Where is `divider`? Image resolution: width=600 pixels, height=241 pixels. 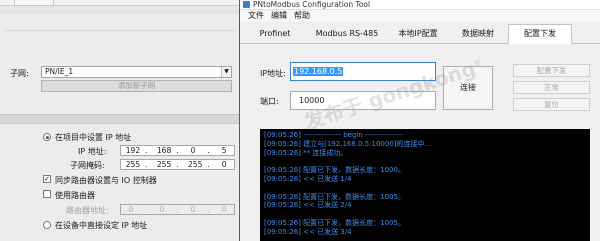
divider is located at coordinates (120, 30).